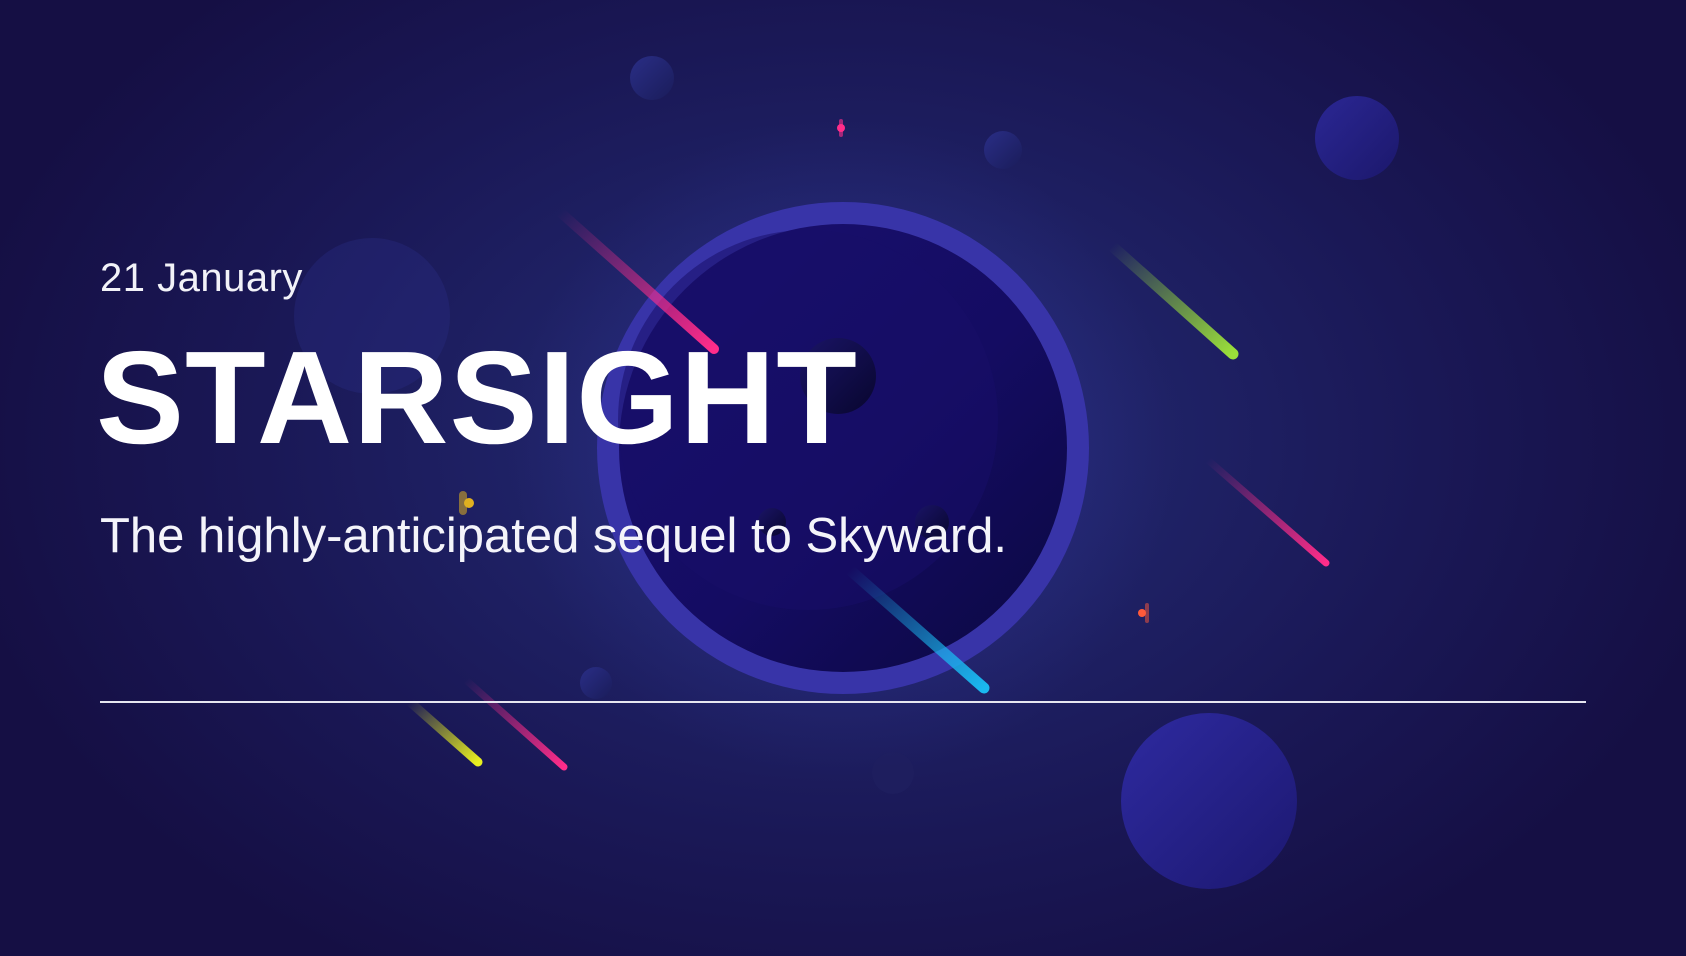 The image size is (1686, 956). I want to click on event-date: 21 January, so click(201, 278).